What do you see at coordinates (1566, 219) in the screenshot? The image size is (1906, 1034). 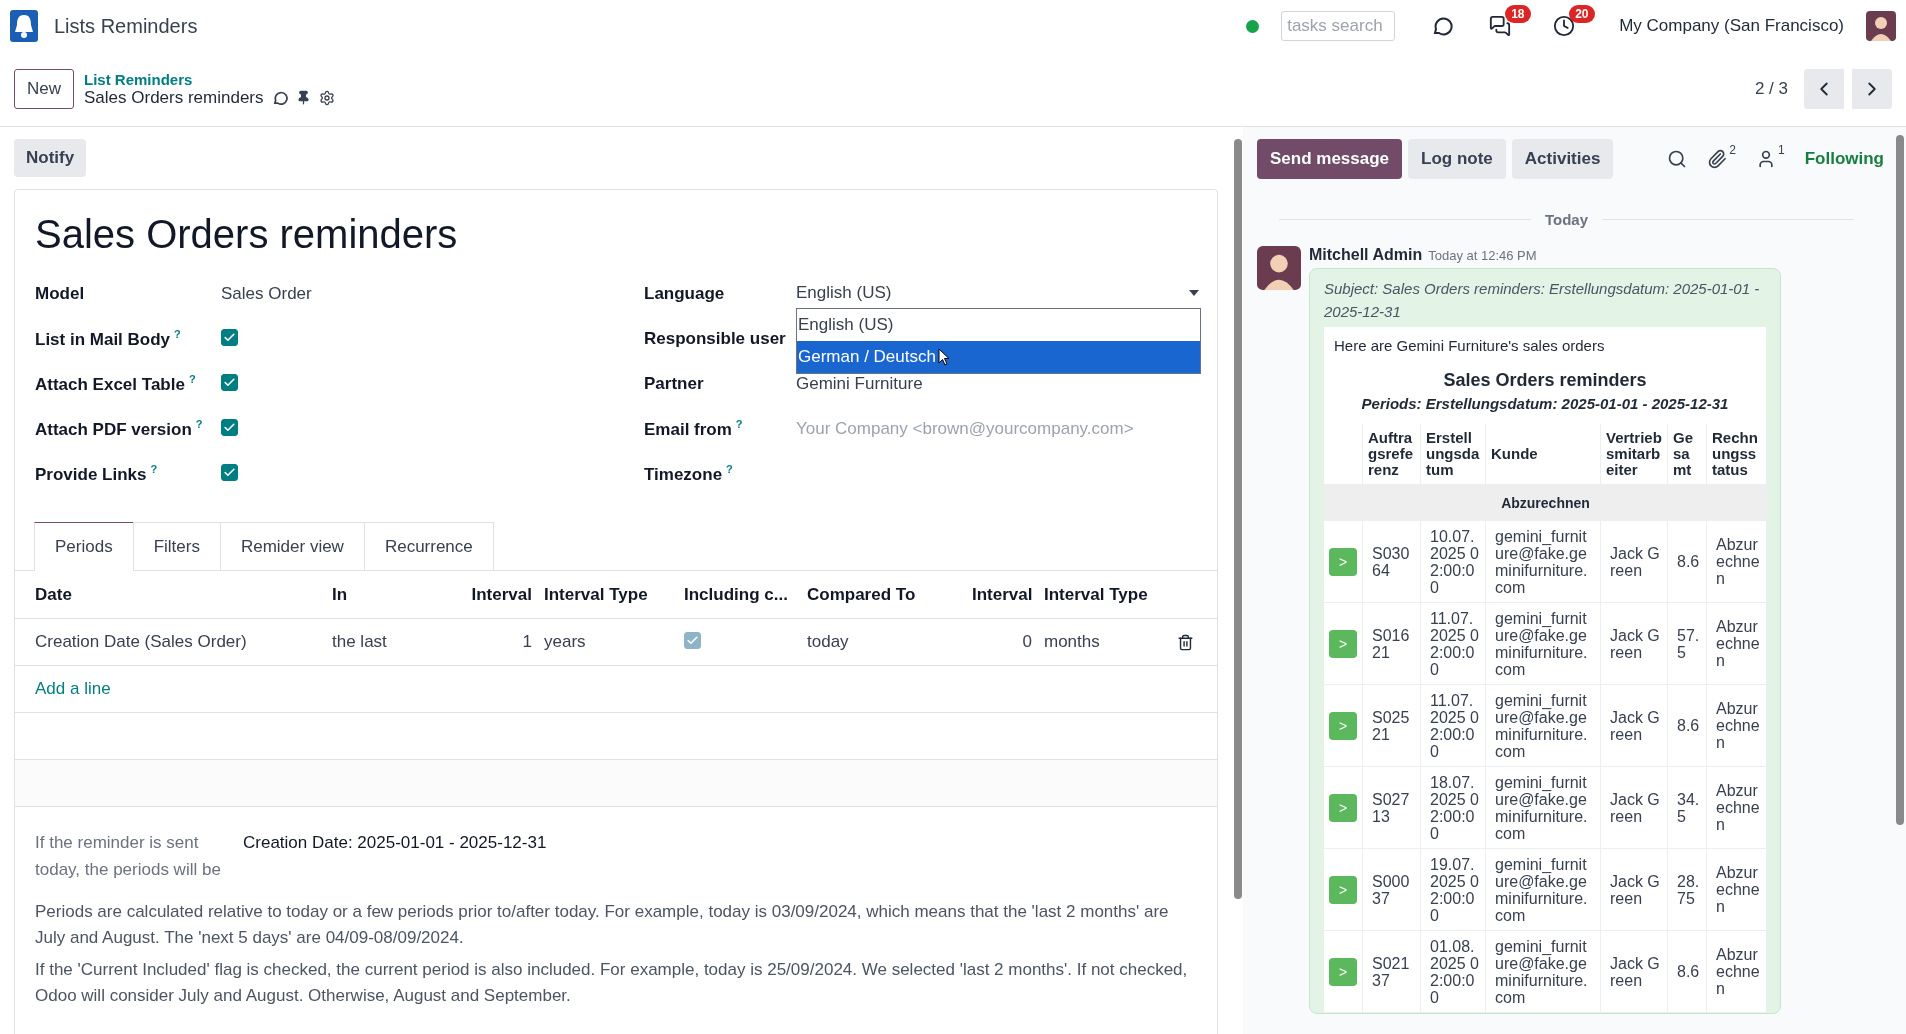 I see `date-separator: Today` at bounding box center [1566, 219].